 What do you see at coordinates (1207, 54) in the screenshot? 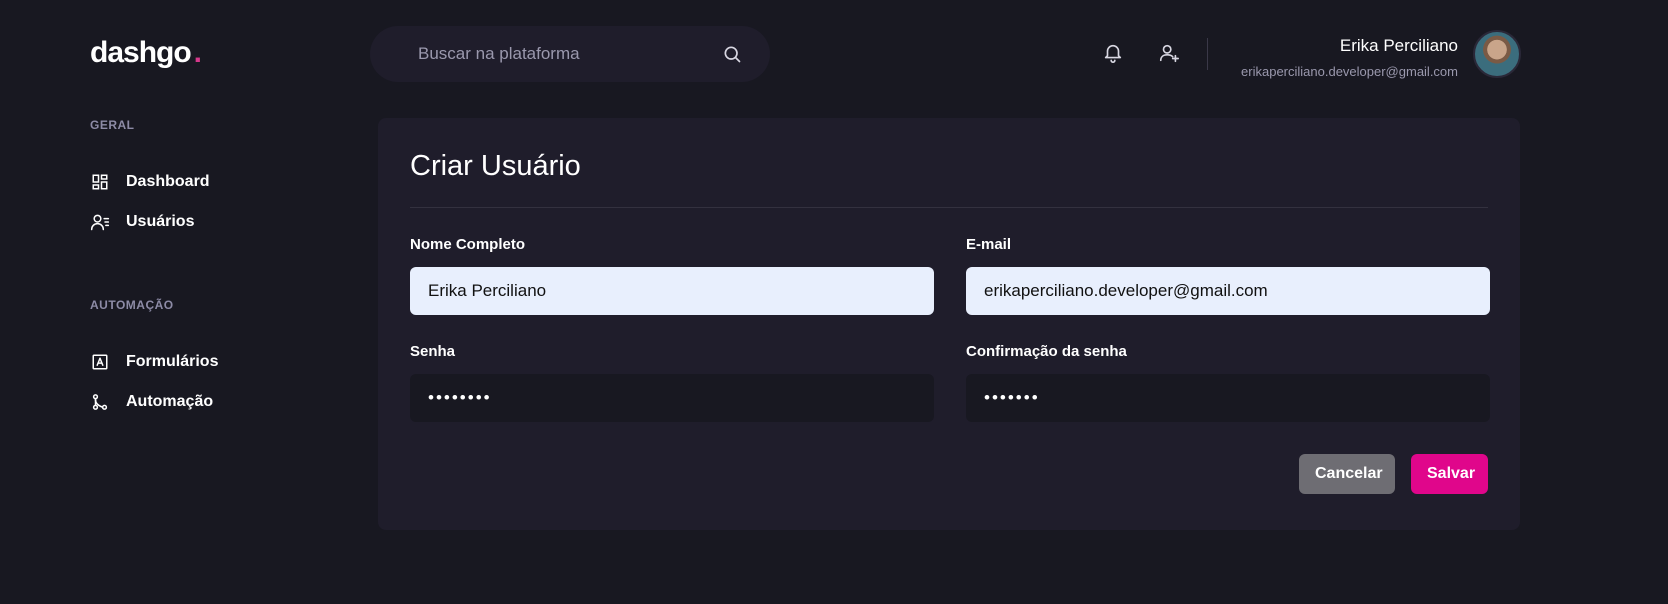
I see `header-divider` at bounding box center [1207, 54].